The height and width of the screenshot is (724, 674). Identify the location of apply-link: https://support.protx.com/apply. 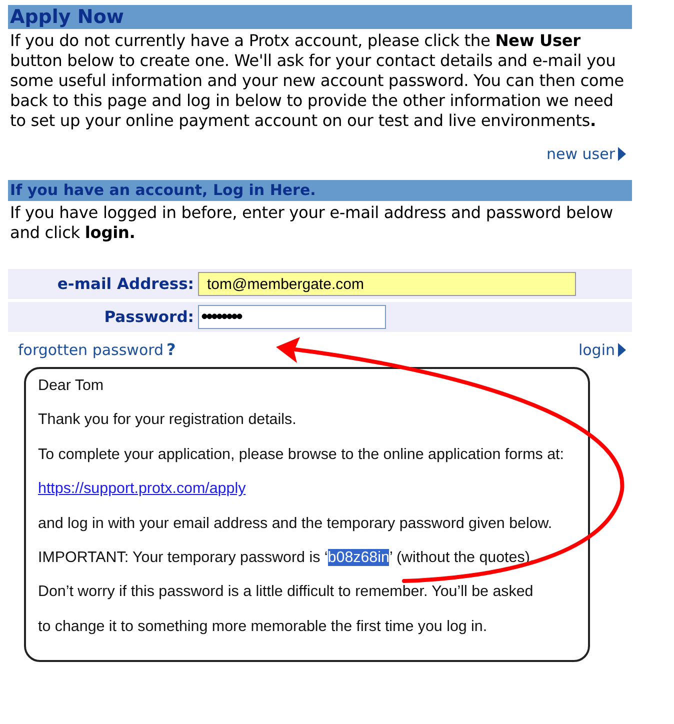
(142, 489).